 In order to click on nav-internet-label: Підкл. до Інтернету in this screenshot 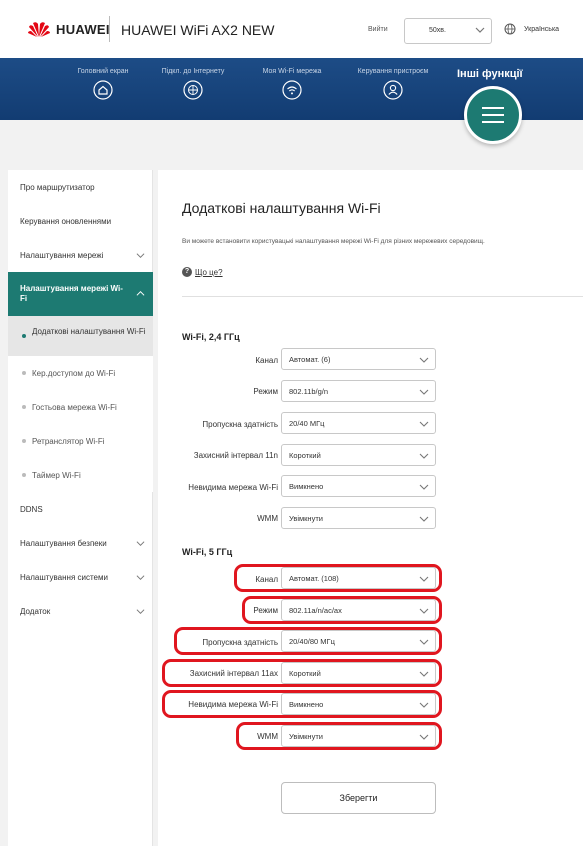, I will do `click(193, 71)`.